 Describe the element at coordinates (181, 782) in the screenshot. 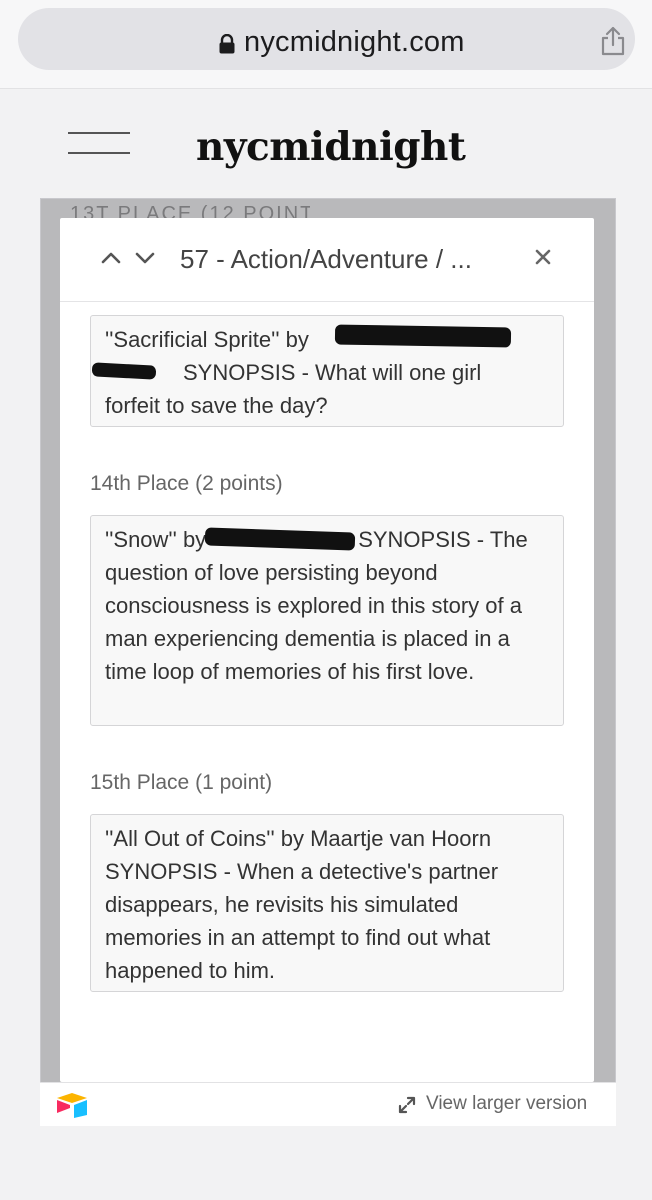

I see `place-label-15th: 15th Place (1 point)` at that location.